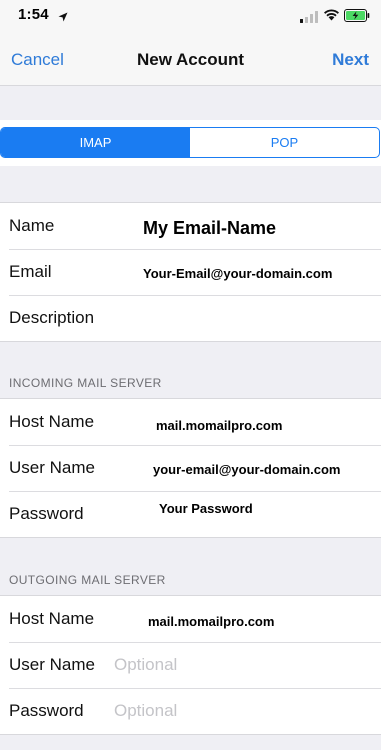  Describe the element at coordinates (206, 508) in the screenshot. I see `incoming-password-field: Your Password` at that location.